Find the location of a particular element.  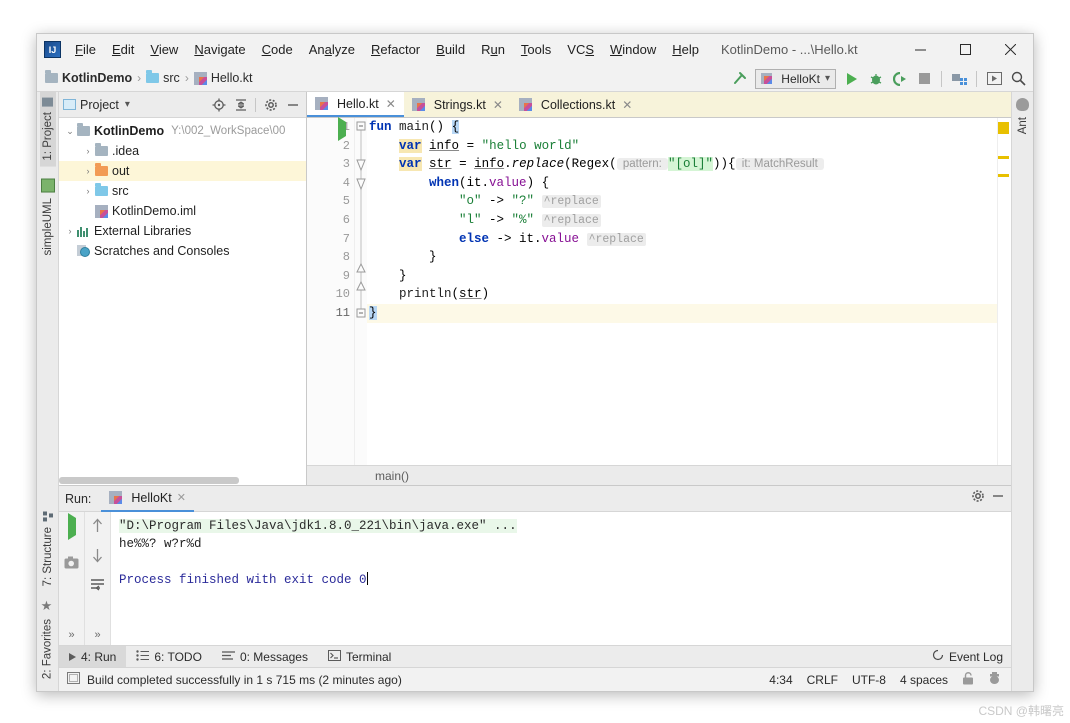

sidebar-item-favorites: 2: Favorites ★ is located at coordinates (47, 639).